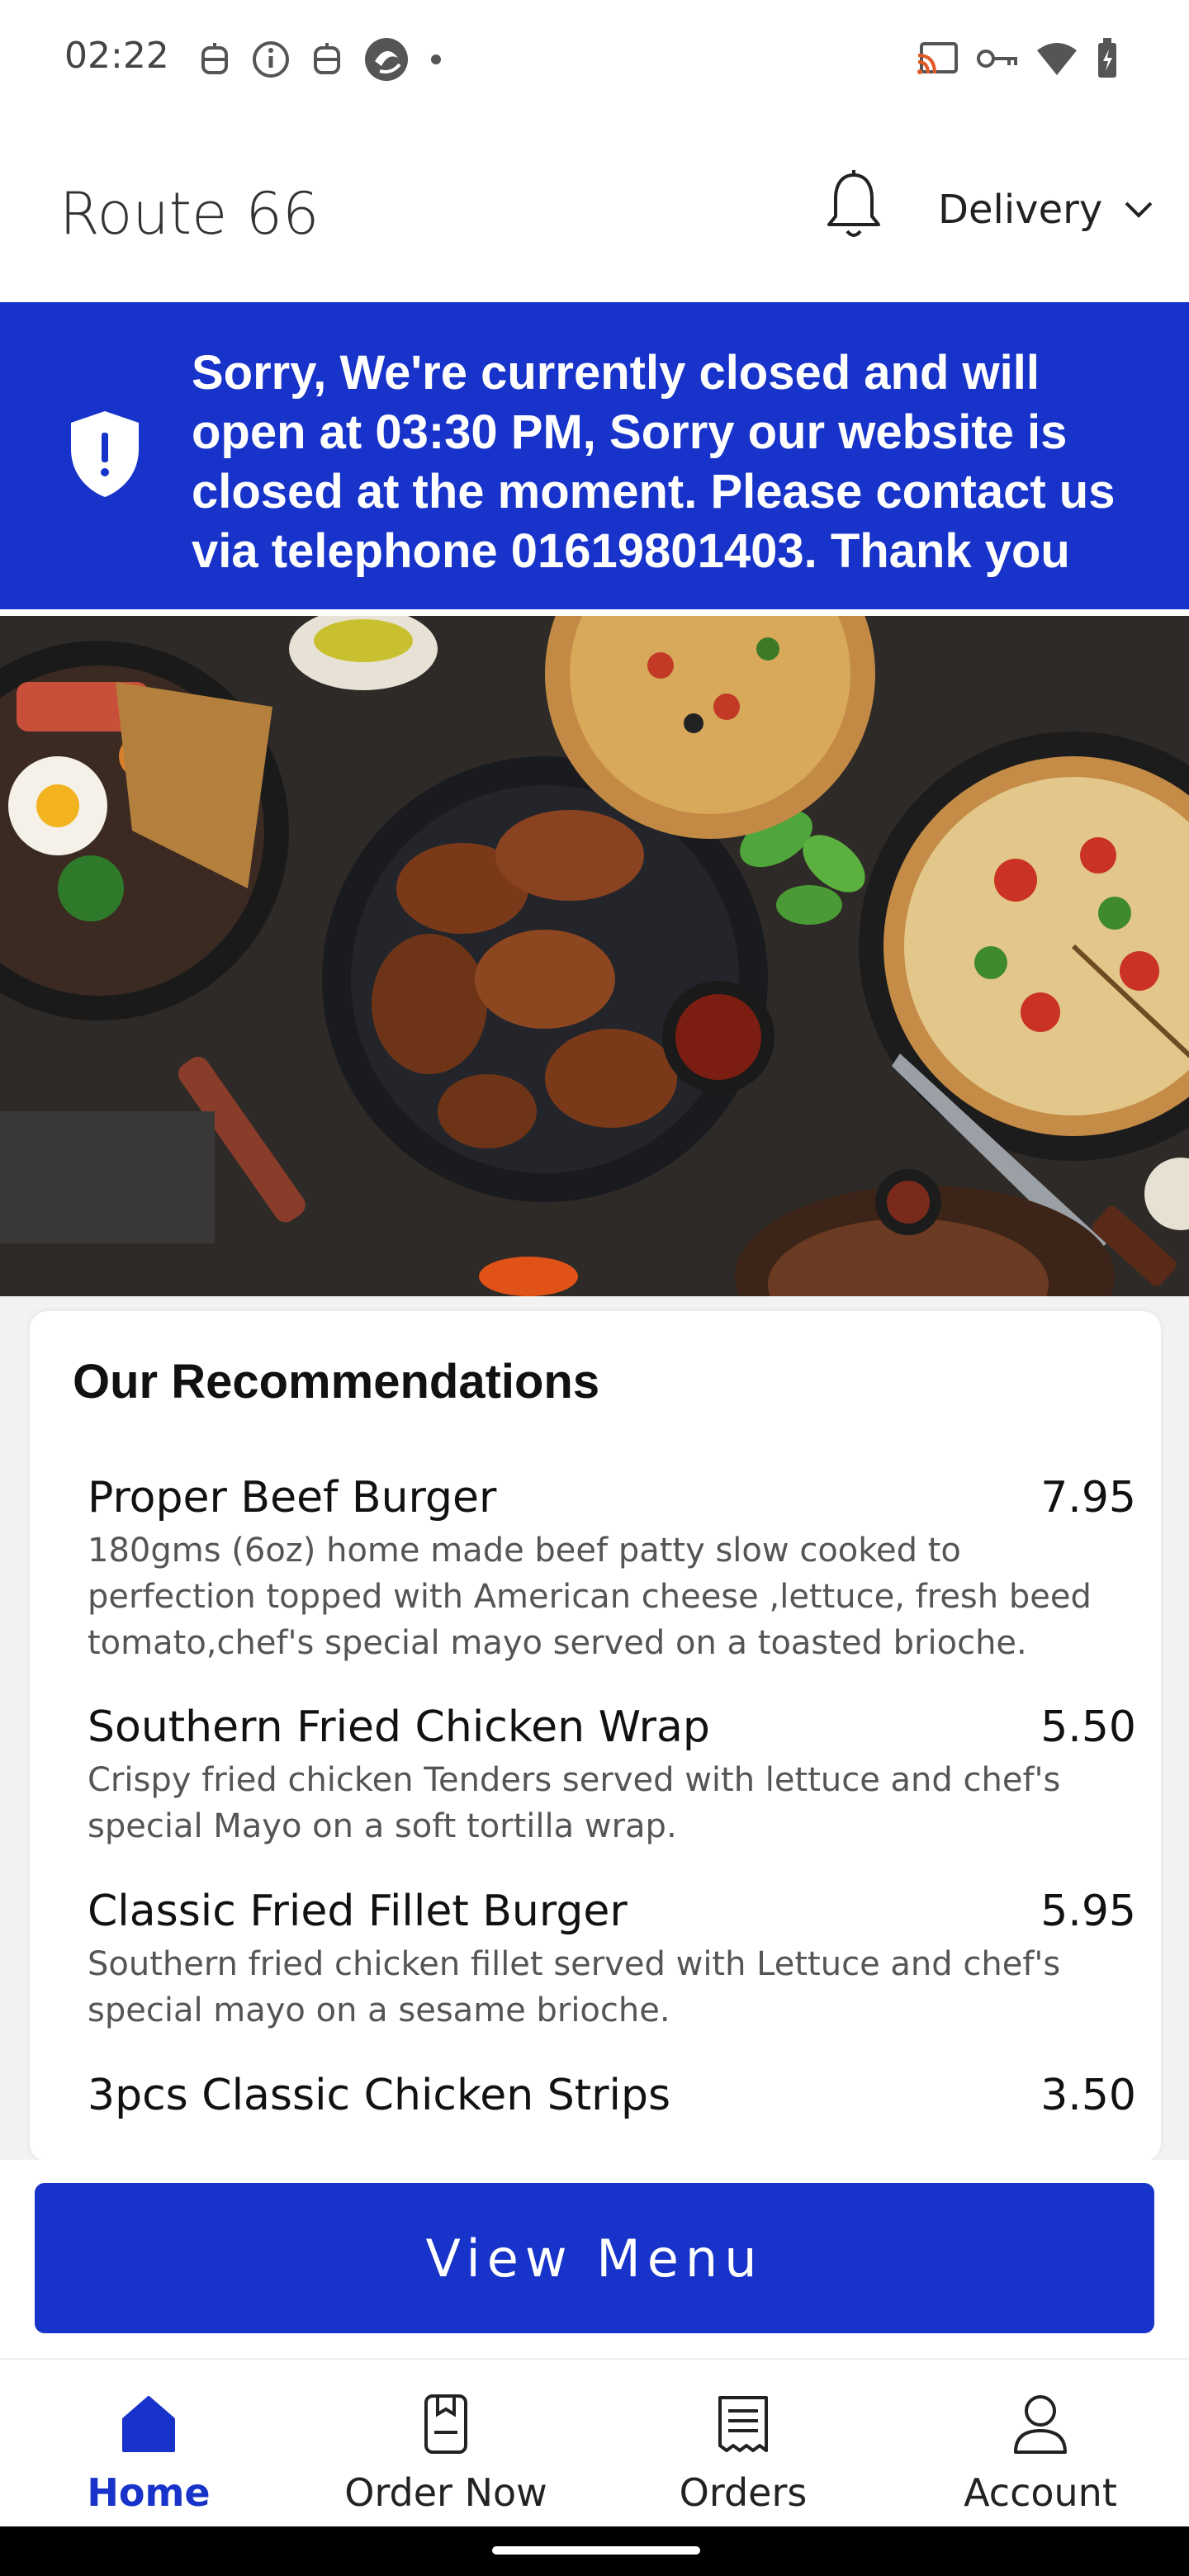 This screenshot has height=2576, width=1189. What do you see at coordinates (1088, 1911) in the screenshot?
I see `item-price: 5.95` at bounding box center [1088, 1911].